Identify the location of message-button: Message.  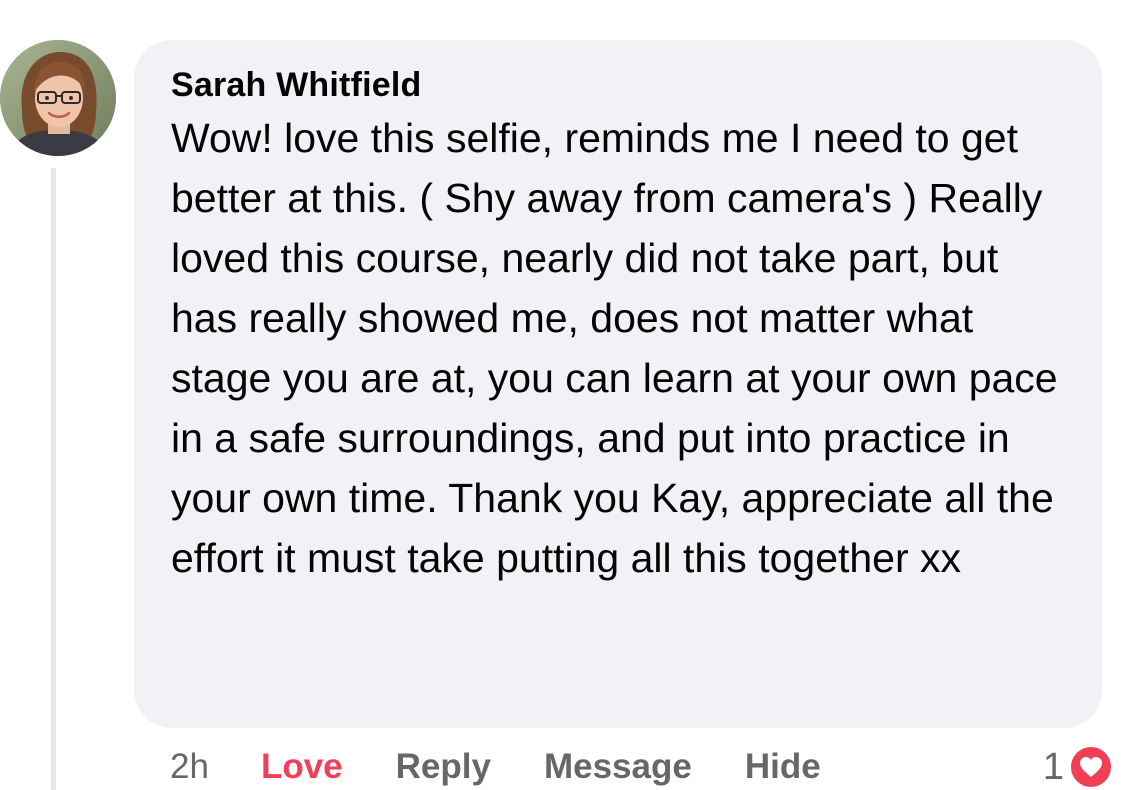
(618, 767).